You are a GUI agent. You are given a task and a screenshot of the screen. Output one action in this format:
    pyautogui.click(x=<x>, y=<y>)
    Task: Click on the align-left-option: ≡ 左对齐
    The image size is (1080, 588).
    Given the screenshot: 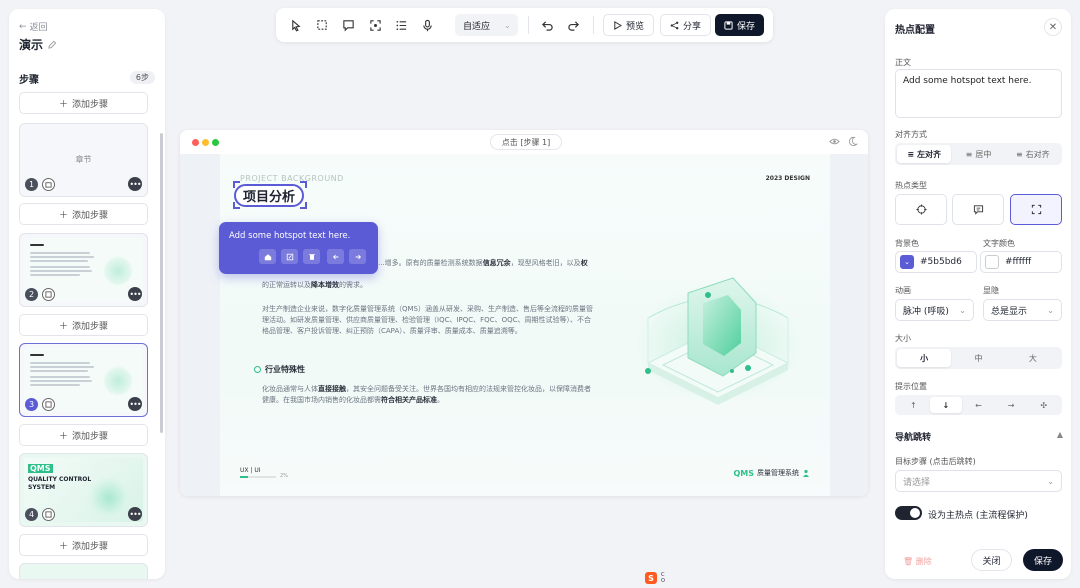 What is the action you would take?
    pyautogui.click(x=924, y=154)
    